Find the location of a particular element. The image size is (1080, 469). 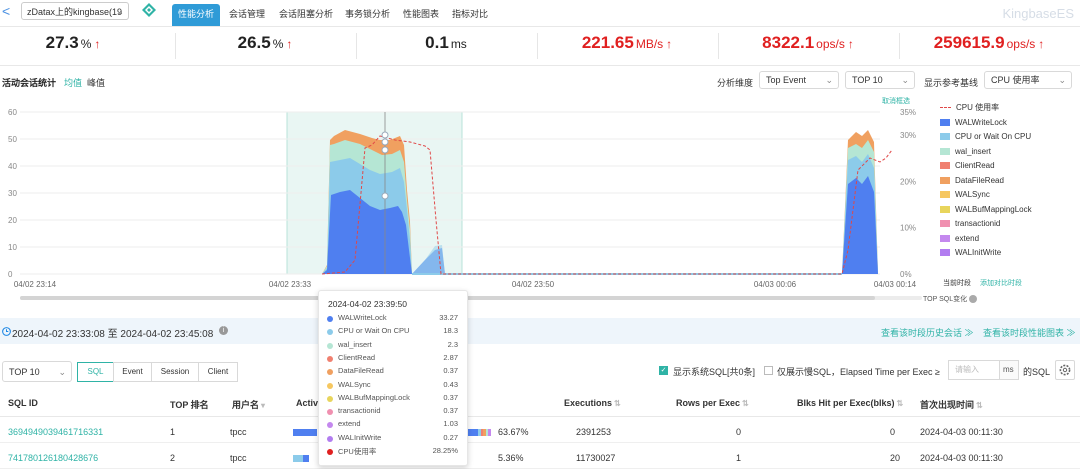

tooltip-row: WALWriteLock 33.27 is located at coordinates (393, 319).